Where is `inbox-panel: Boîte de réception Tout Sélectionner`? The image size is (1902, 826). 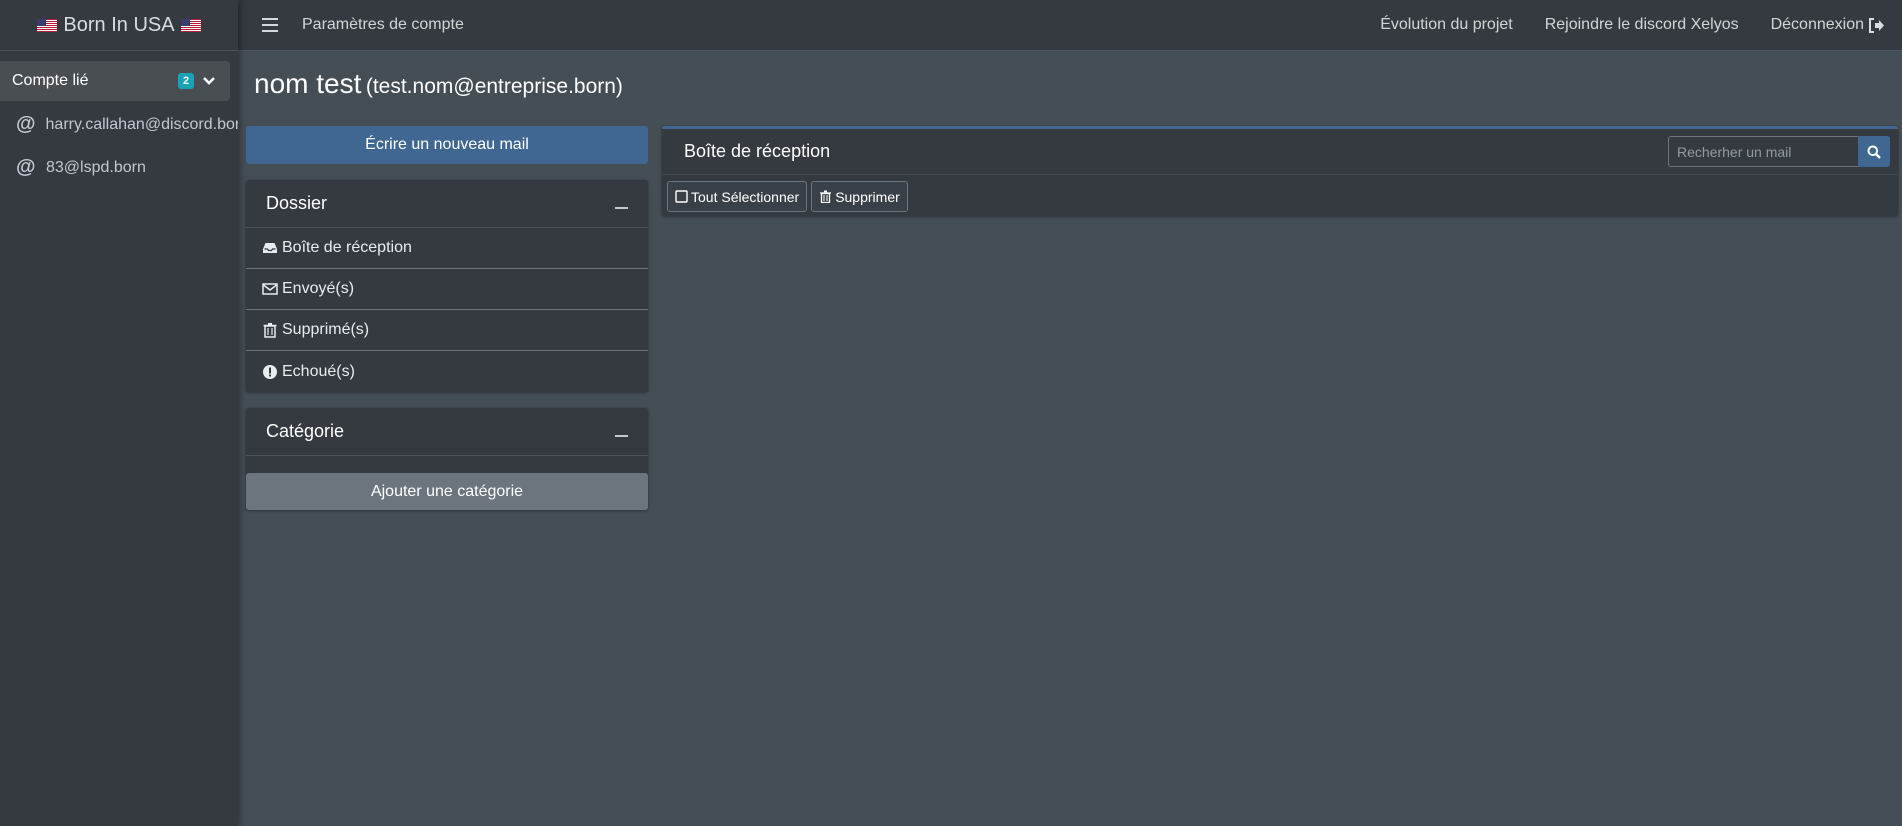 inbox-panel: Boîte de réception Tout Sélectionner is located at coordinates (1280, 171).